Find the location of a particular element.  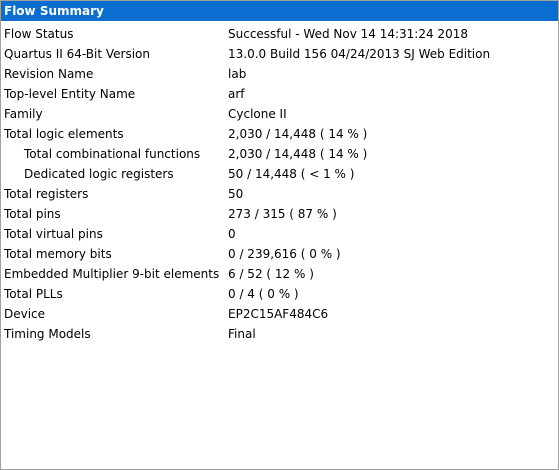

table-row: Total PLLs 0 / 4 ( 0 % ) is located at coordinates (279, 295).